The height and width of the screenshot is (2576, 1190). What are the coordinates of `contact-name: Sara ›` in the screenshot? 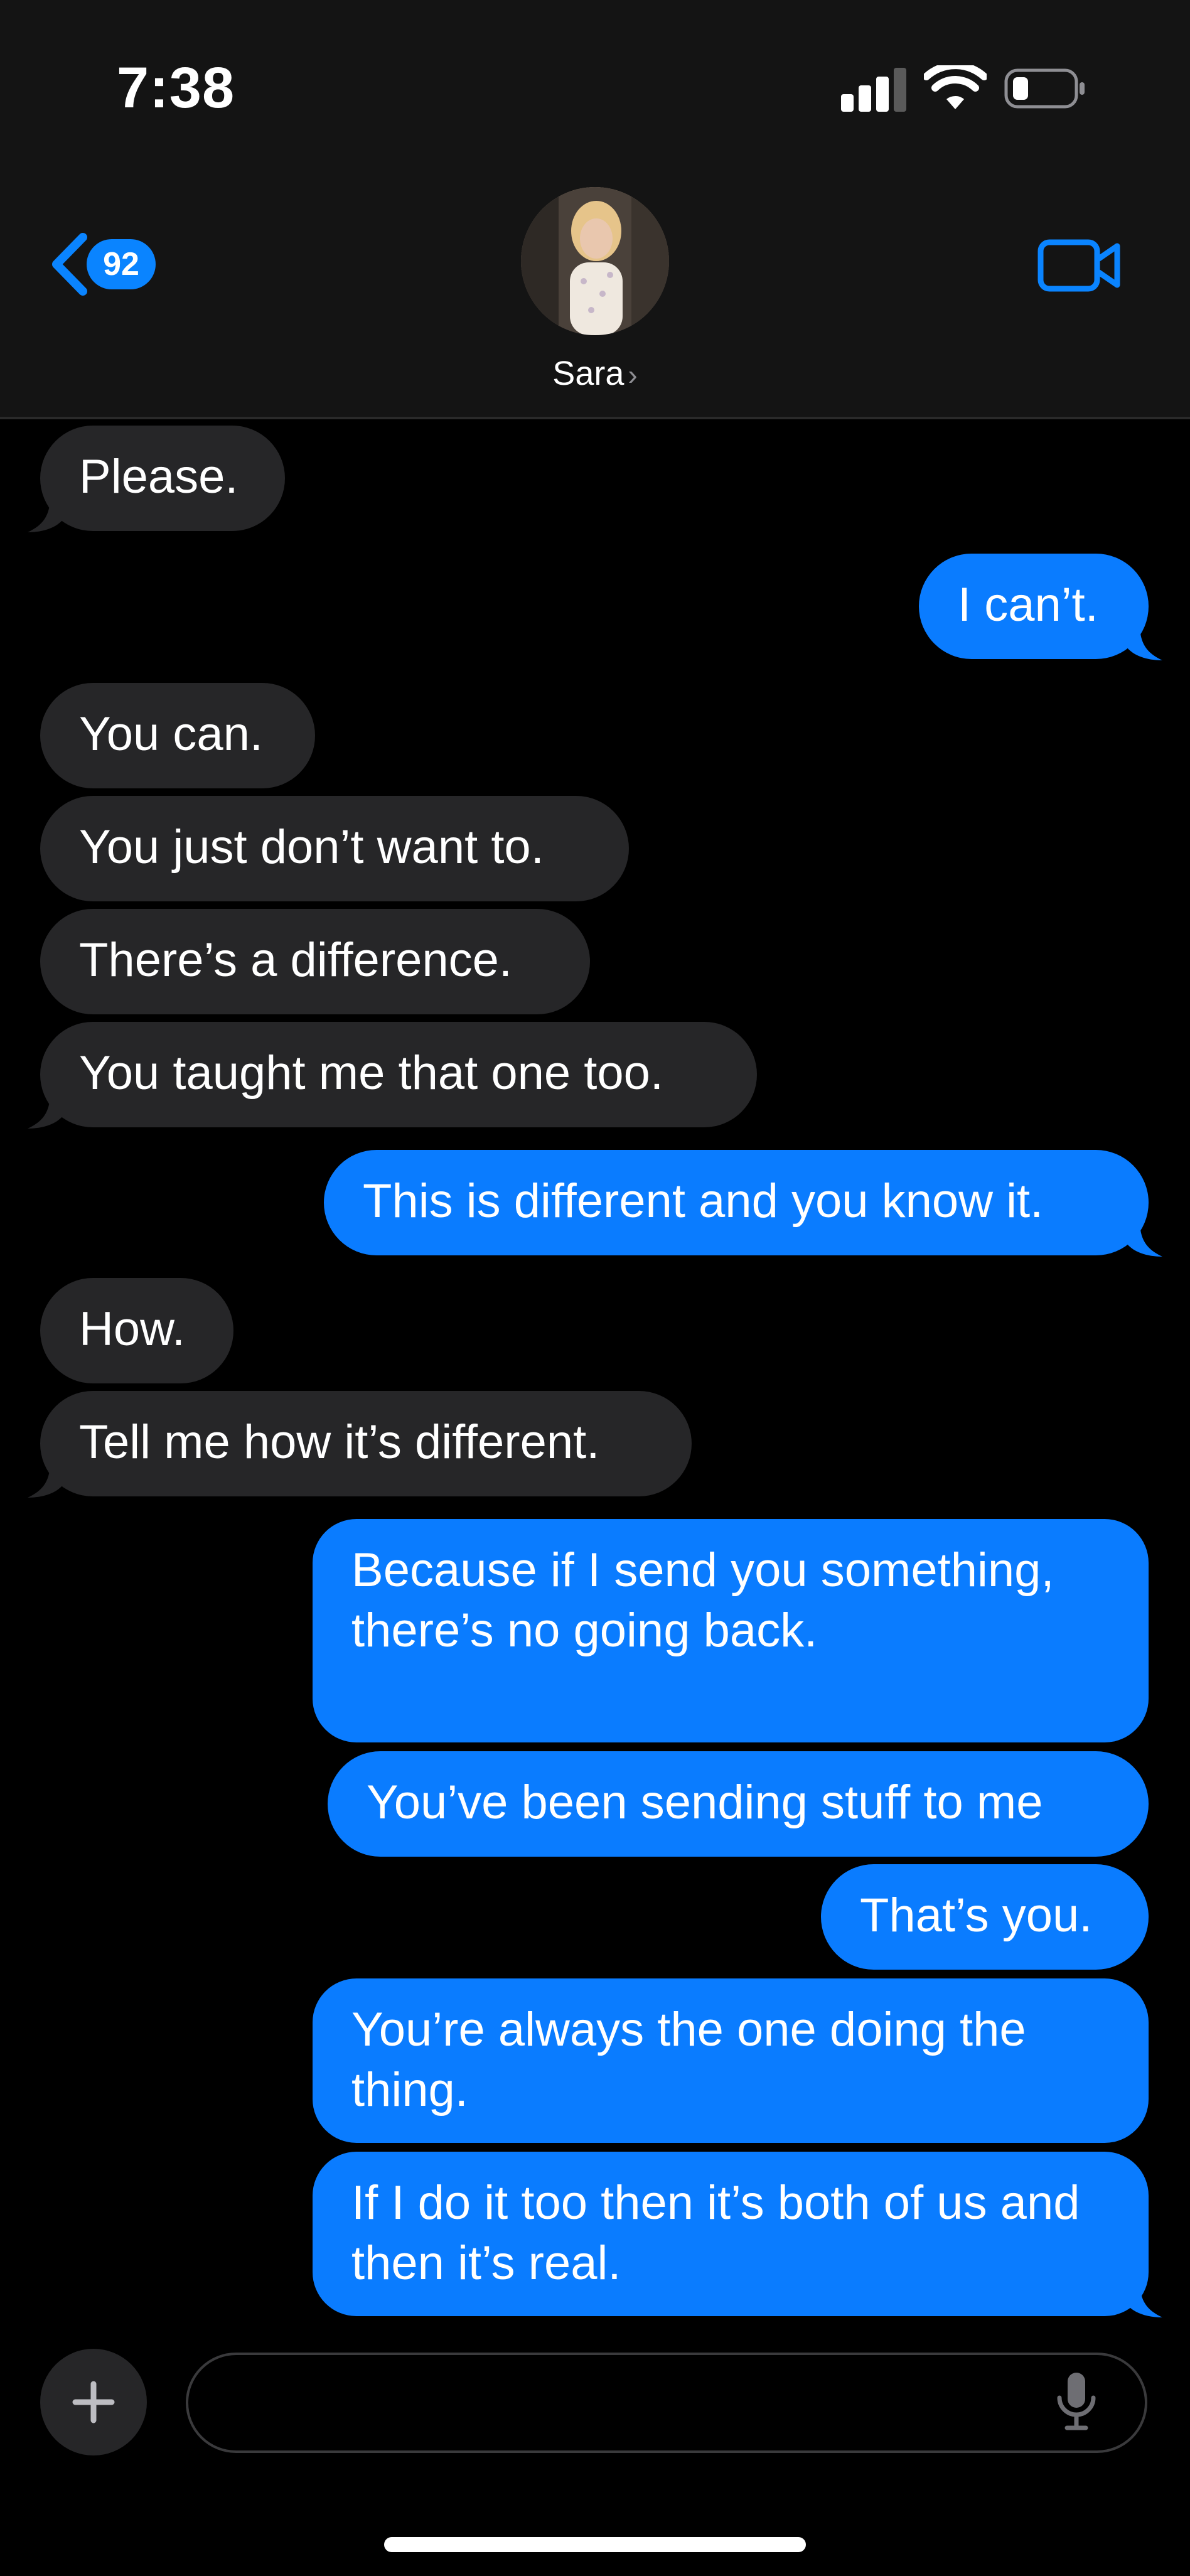 It's located at (595, 374).